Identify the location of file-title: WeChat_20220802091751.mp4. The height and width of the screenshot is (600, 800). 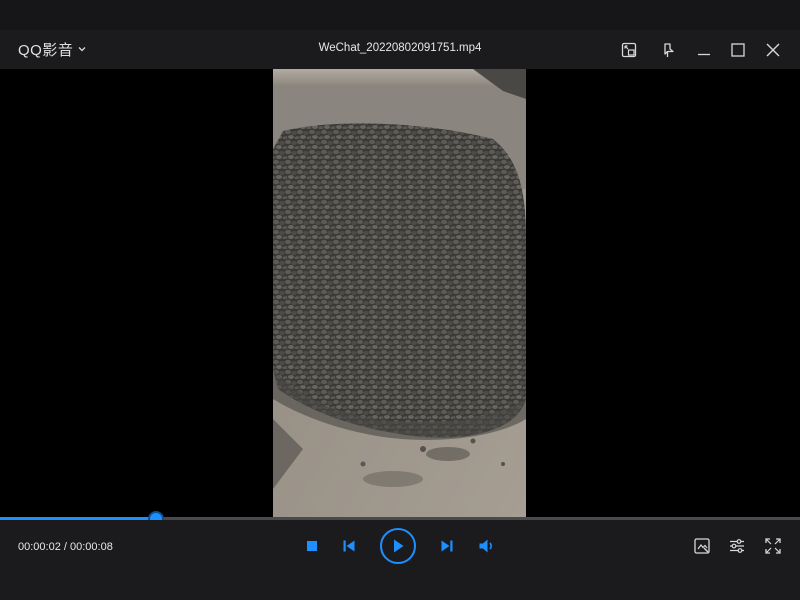
(400, 48).